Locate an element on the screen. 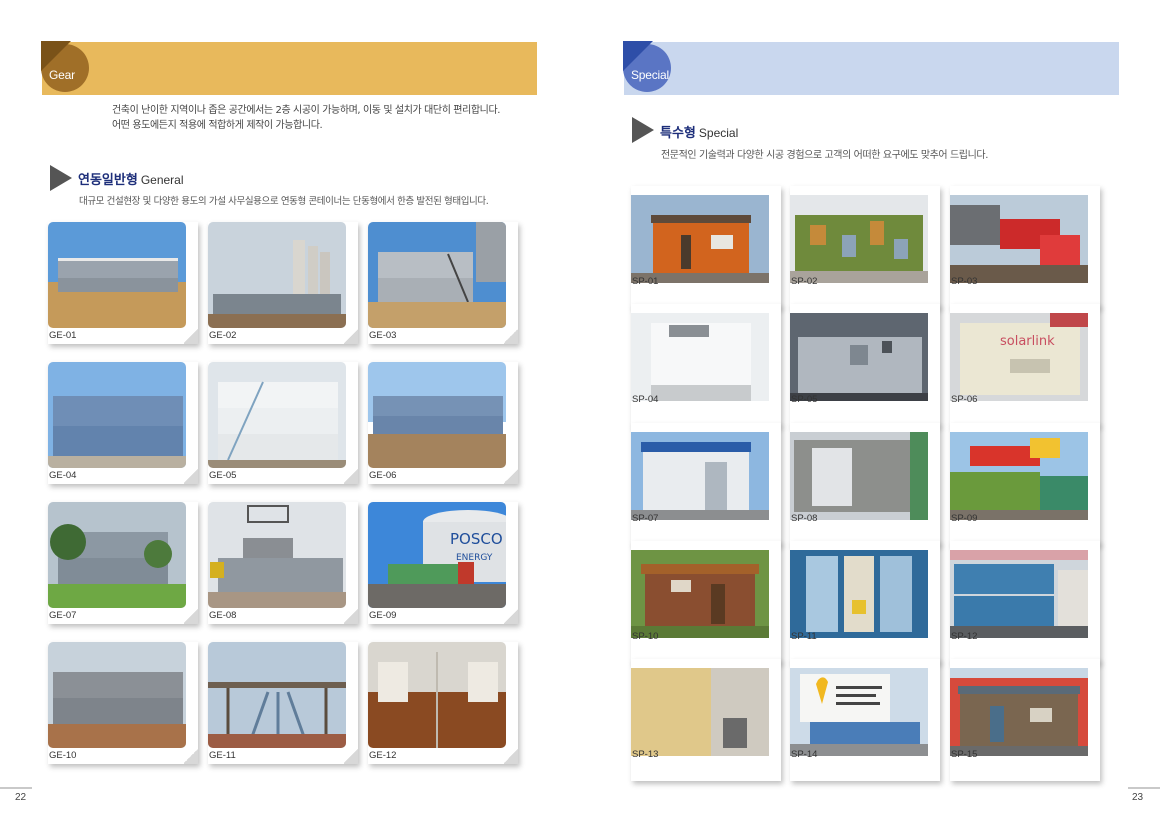 This screenshot has width=1160, height=820. caption: GE-06 is located at coordinates (383, 475).